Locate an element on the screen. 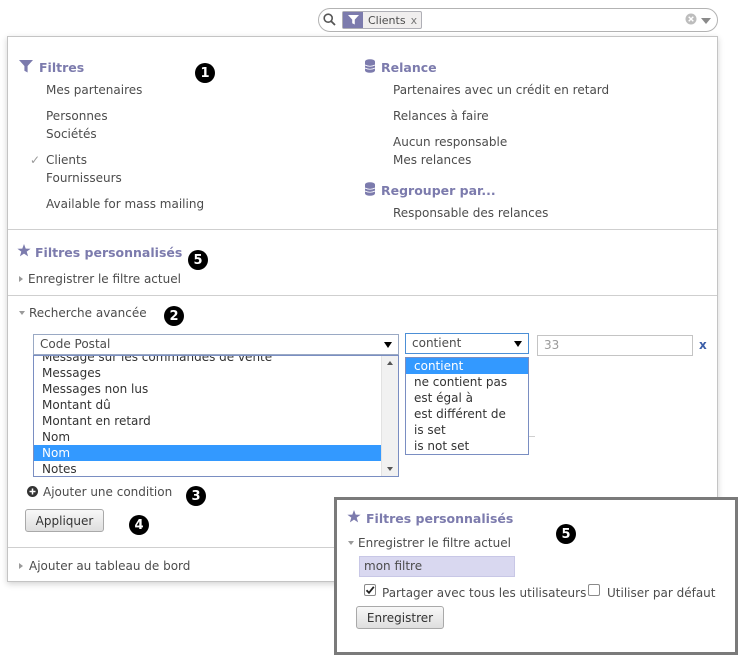 The height and width of the screenshot is (664, 742). use-default-checkbox is located at coordinates (594, 590).